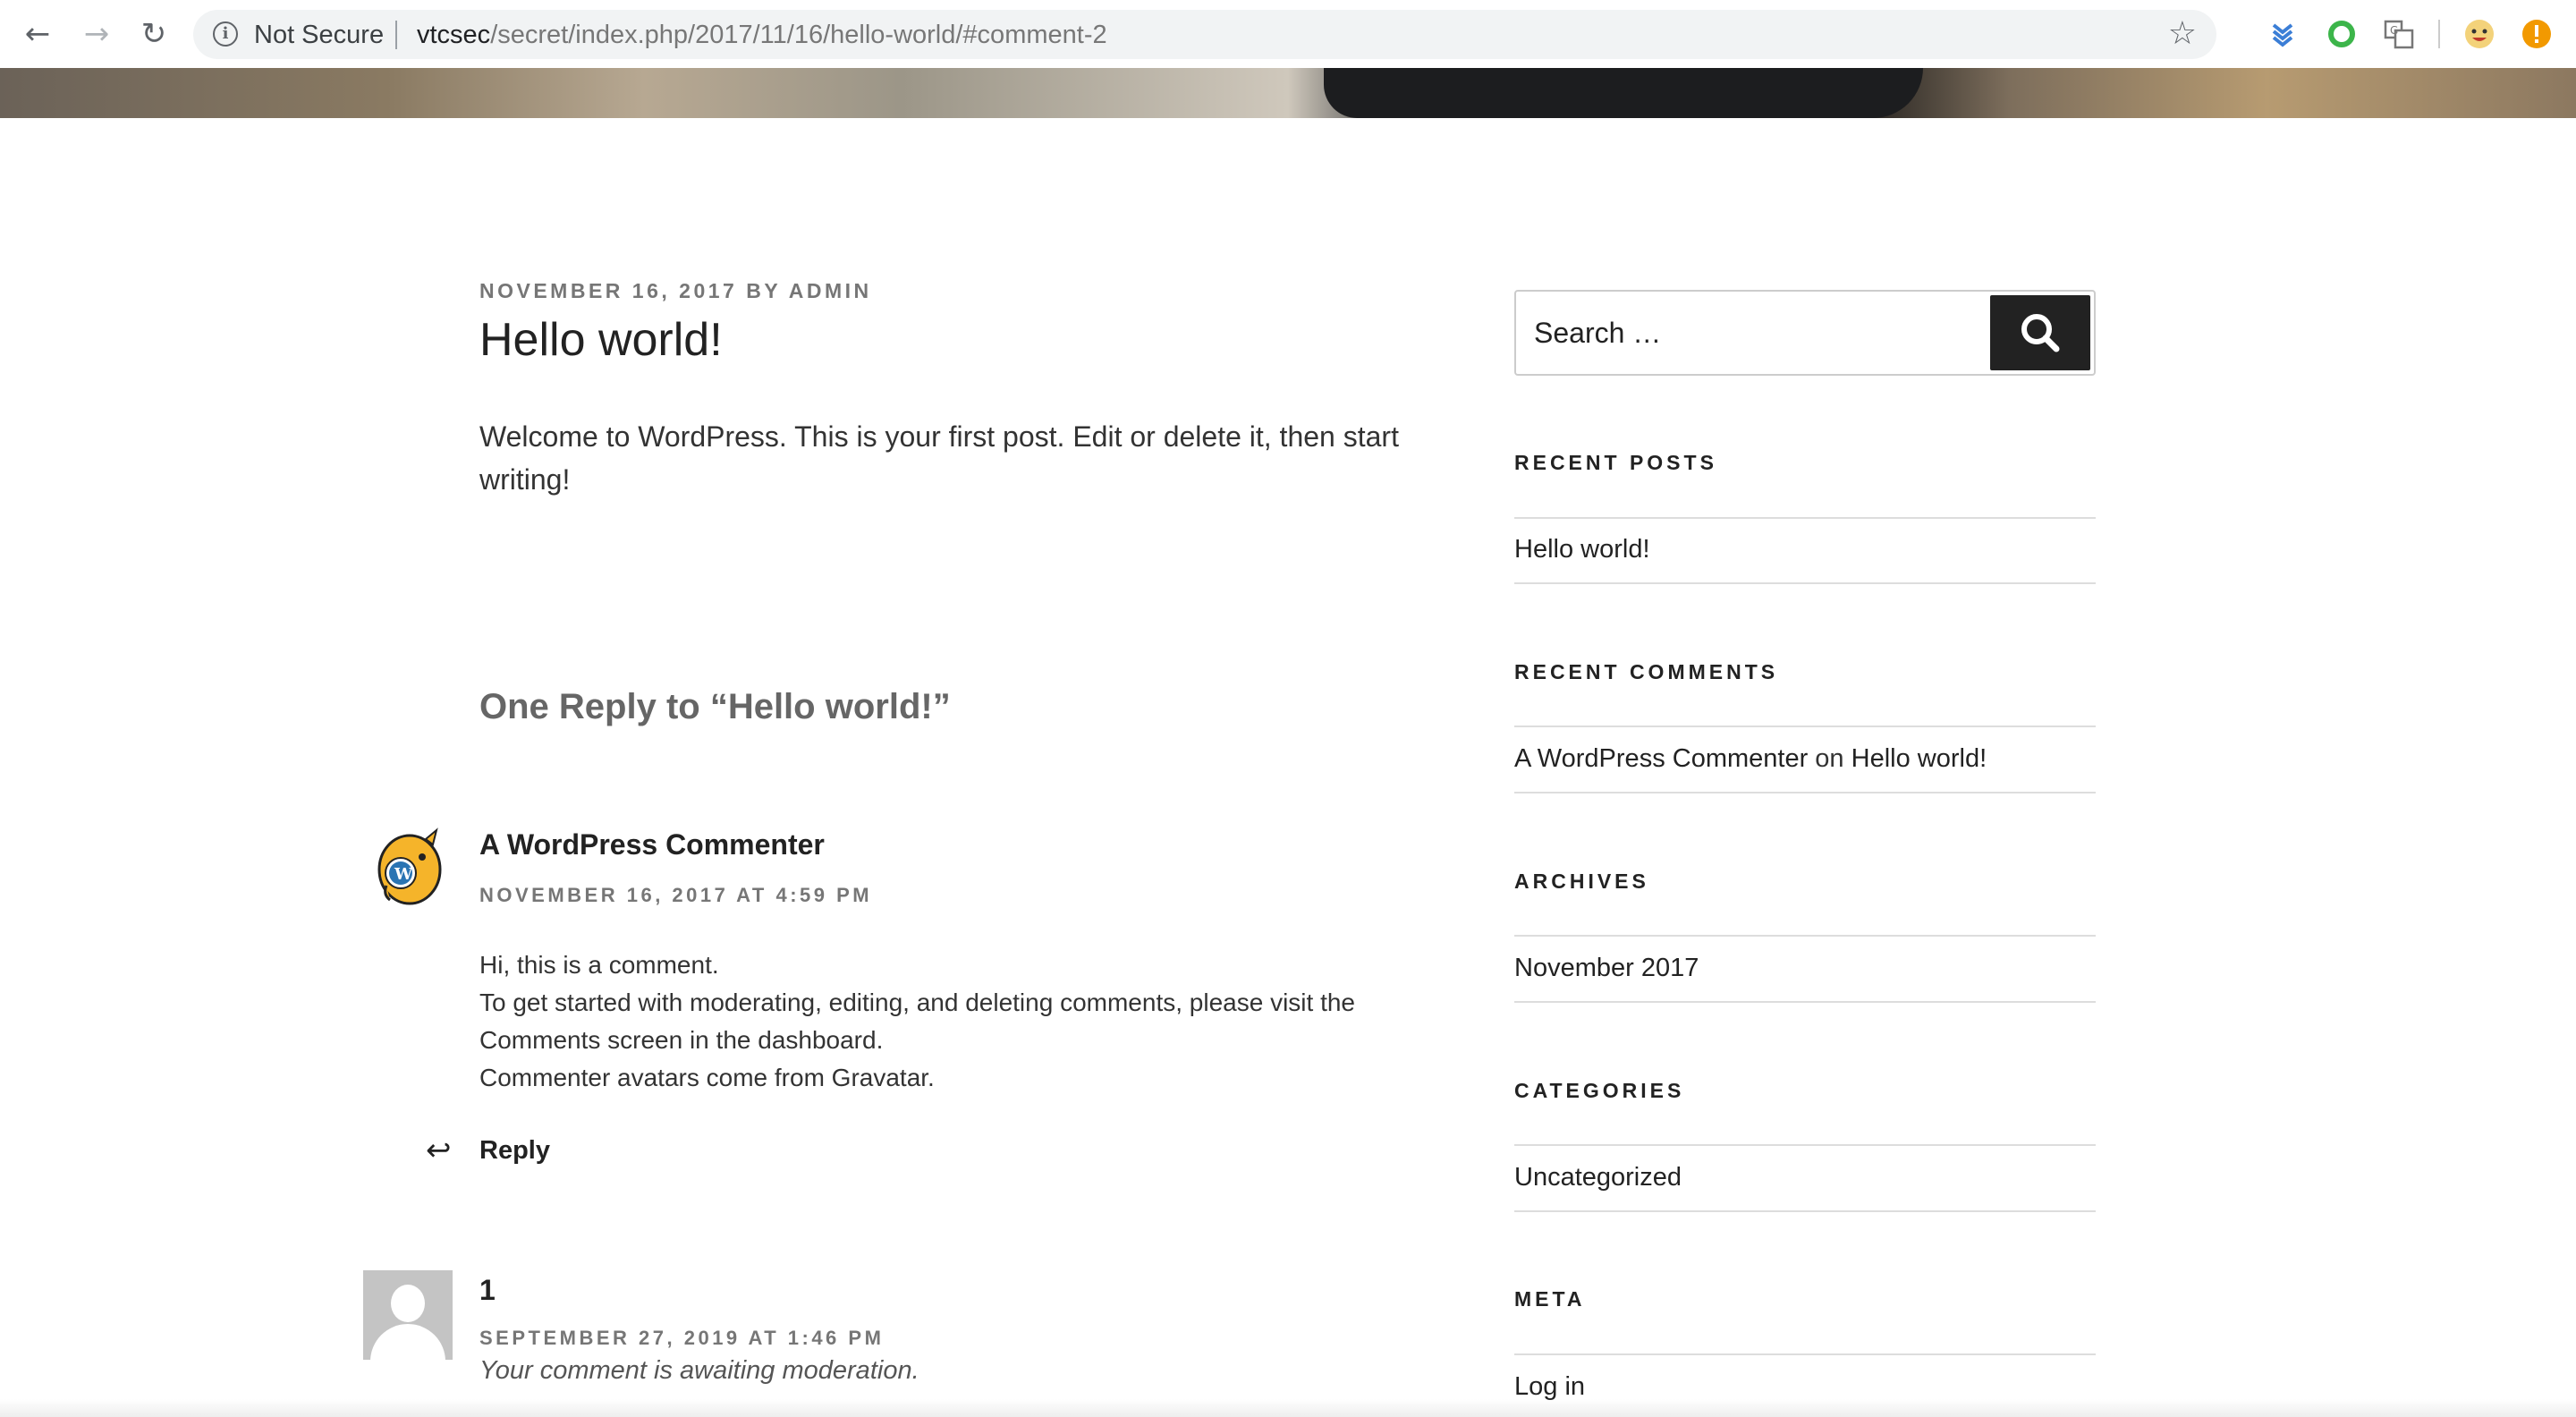 Image resolution: width=2576 pixels, height=1417 pixels. Describe the element at coordinates (154, 34) in the screenshot. I see `reload-icon: ↻` at that location.